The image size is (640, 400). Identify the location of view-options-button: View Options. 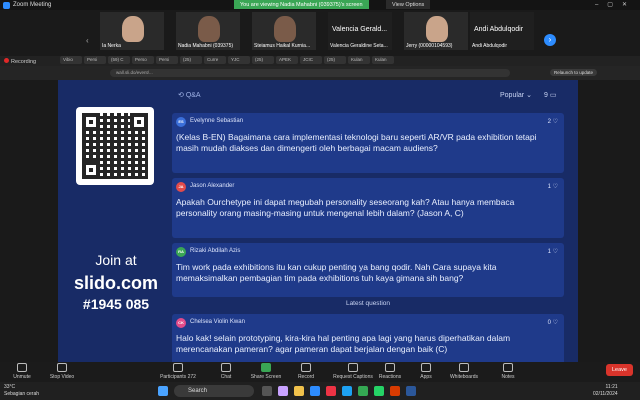
(408, 4).